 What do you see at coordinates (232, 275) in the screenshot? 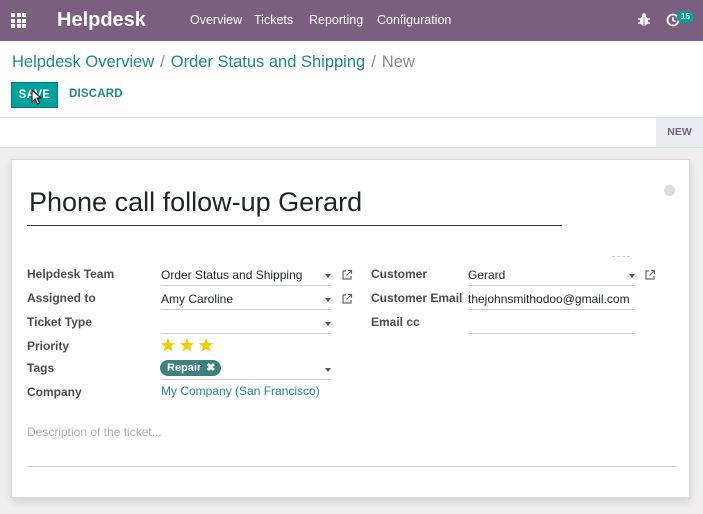
I see `helpdesk-team-value: Order Status and Shipping` at bounding box center [232, 275].